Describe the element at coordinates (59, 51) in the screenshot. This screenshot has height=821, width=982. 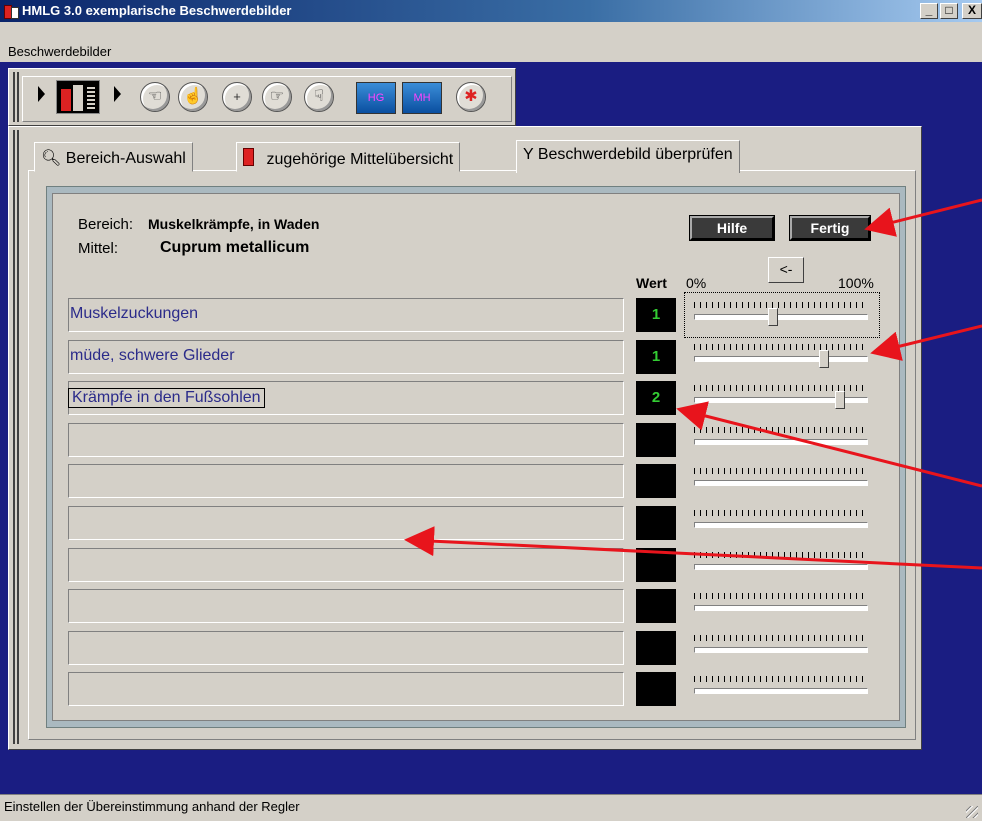
I see `menu-item-beschwerdebilder: Beschwerdebilder` at that location.